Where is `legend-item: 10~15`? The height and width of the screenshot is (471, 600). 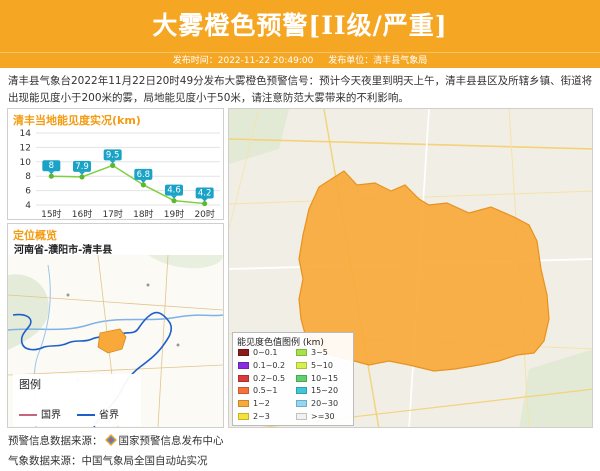
legend-item: 10~15 is located at coordinates (317, 379).